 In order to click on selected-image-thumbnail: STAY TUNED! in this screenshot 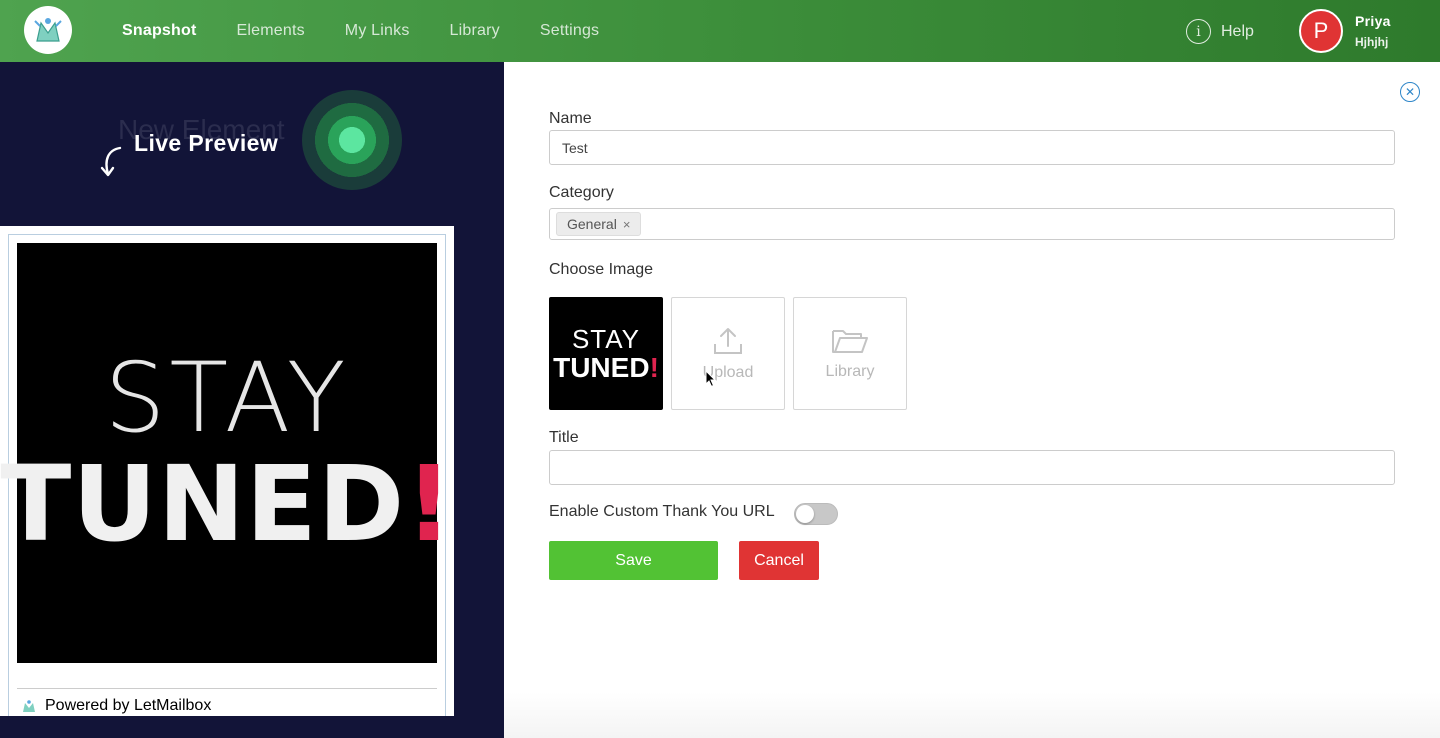, I will do `click(606, 353)`.